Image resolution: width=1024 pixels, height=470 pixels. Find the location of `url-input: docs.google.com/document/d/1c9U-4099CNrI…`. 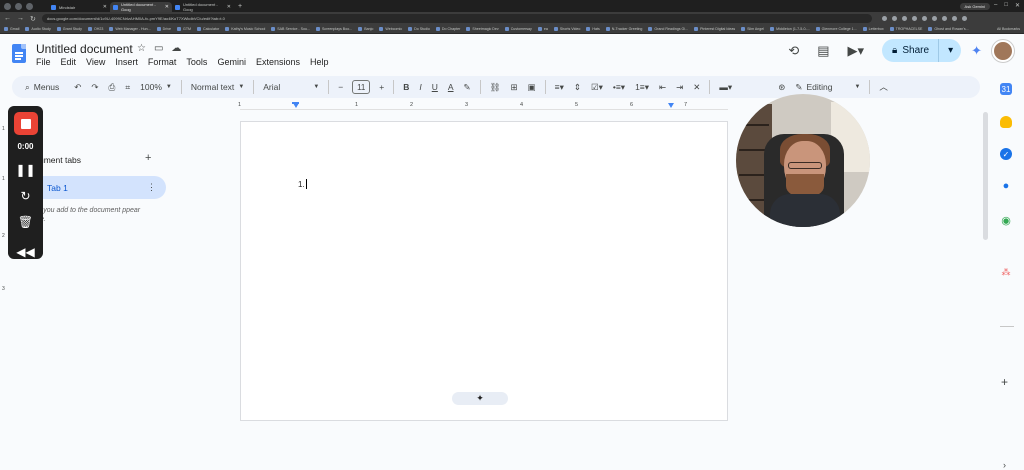

url-input: docs.google.com/document/d/1c9U-4099CNrI… is located at coordinates (456, 18).